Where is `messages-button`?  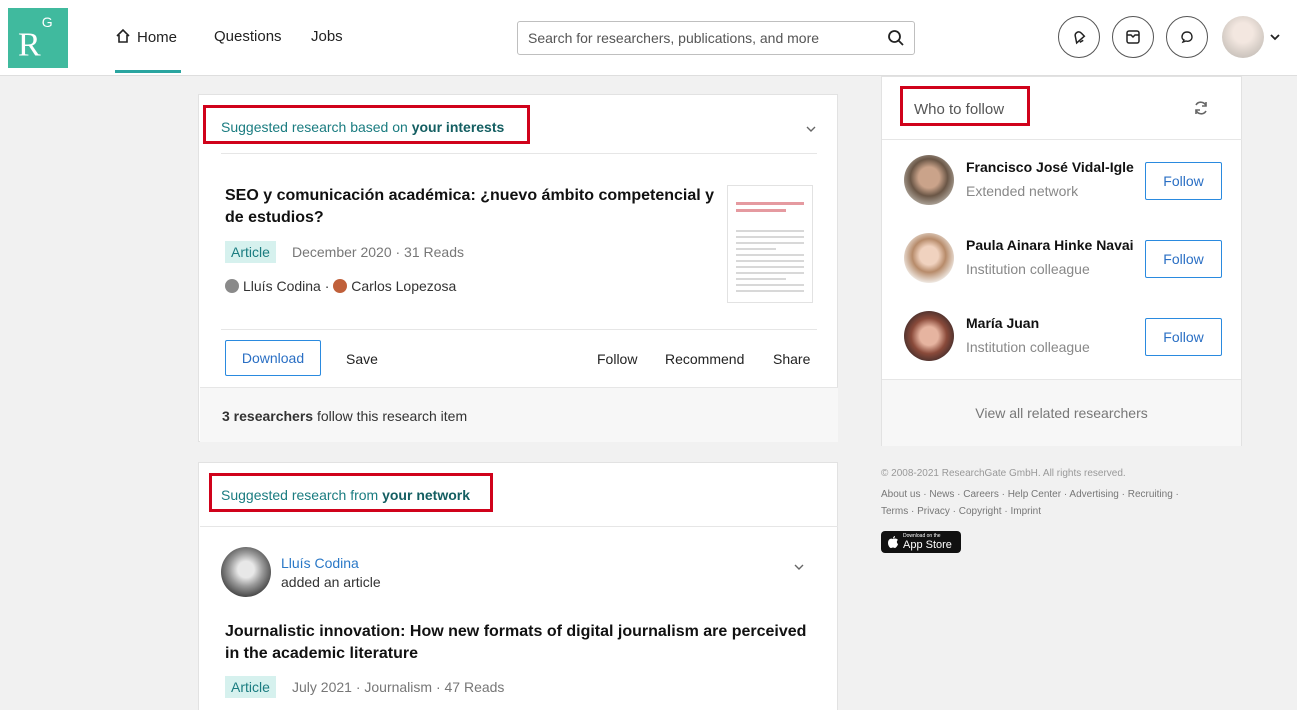
messages-button is located at coordinates (1133, 37).